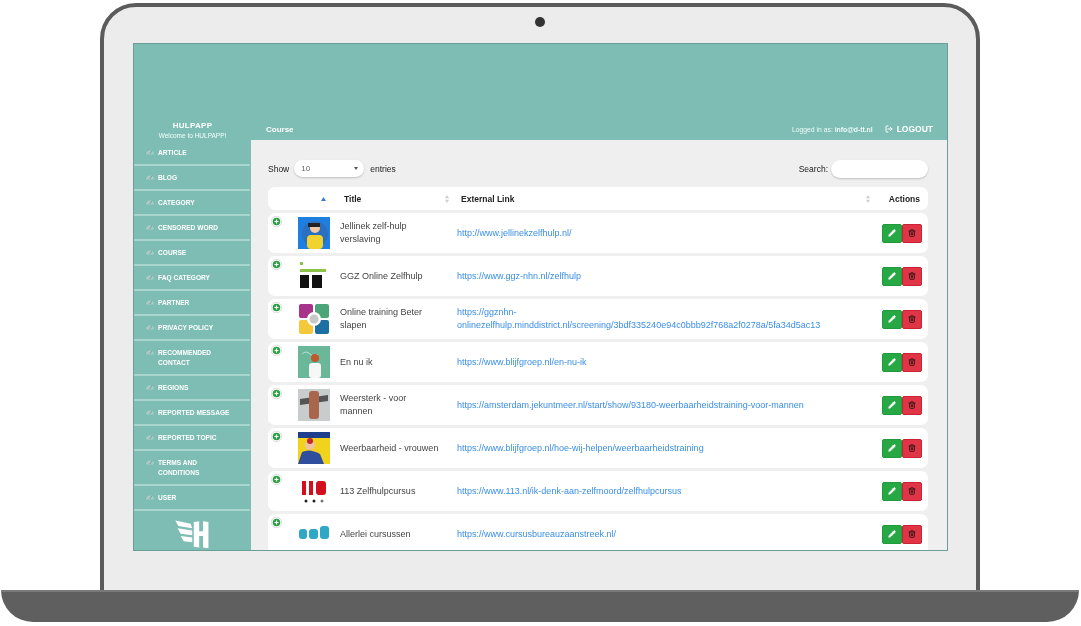 This screenshot has height=626, width=1081. Describe the element at coordinates (279, 168) in the screenshot. I see `show-label: Show` at that location.